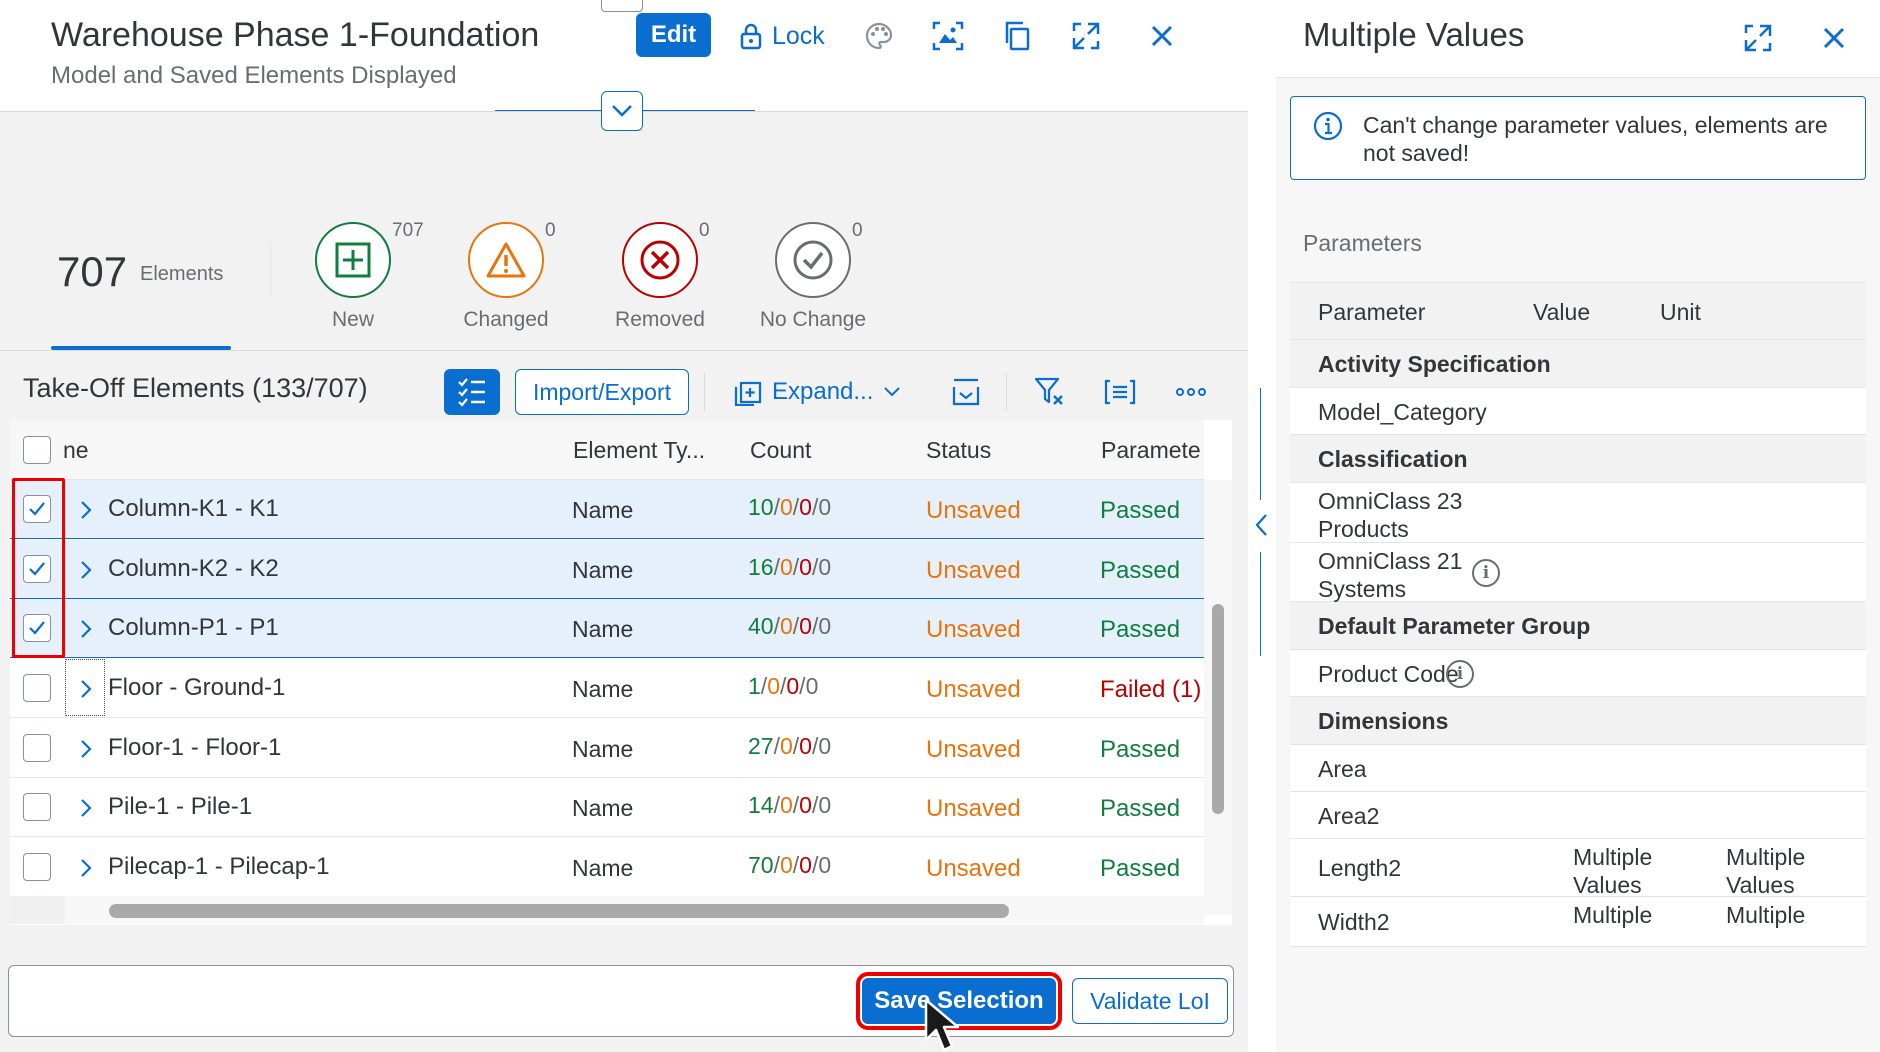 This screenshot has width=1880, height=1052. What do you see at coordinates (621, 1001) in the screenshot?
I see `footer-toolbar: Save Selection Validate LoI` at bounding box center [621, 1001].